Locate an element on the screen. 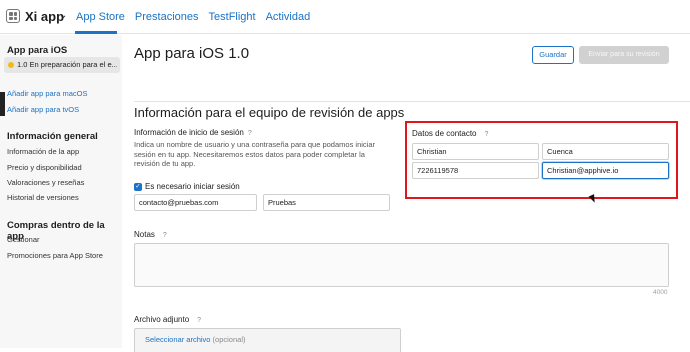  chevron-down-icon: ⌄ is located at coordinates (63, 15).